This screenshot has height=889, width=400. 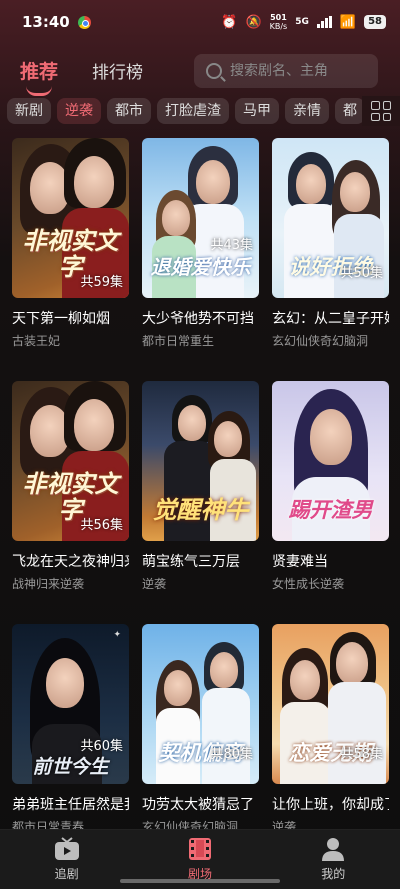 What do you see at coordinates (29, 111) in the screenshot?
I see `category-chip: 新剧` at bounding box center [29, 111].